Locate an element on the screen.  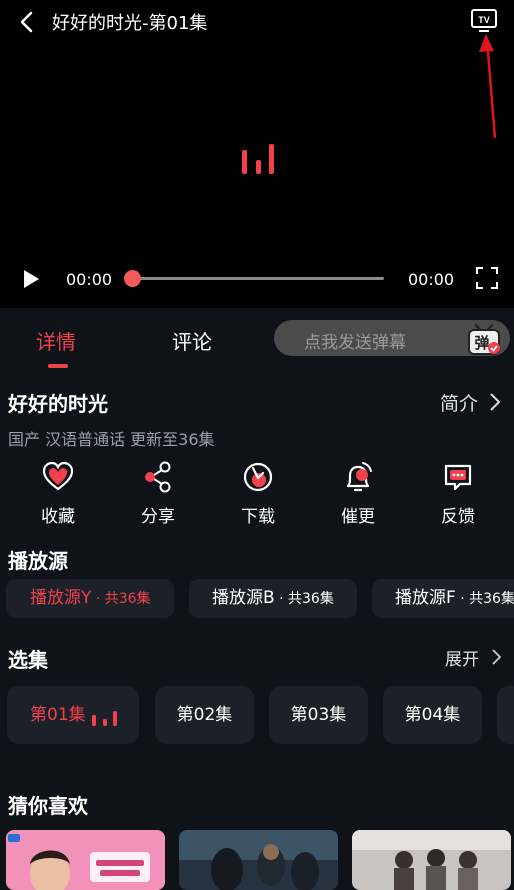
fullscreen-icon is located at coordinates (487, 278).